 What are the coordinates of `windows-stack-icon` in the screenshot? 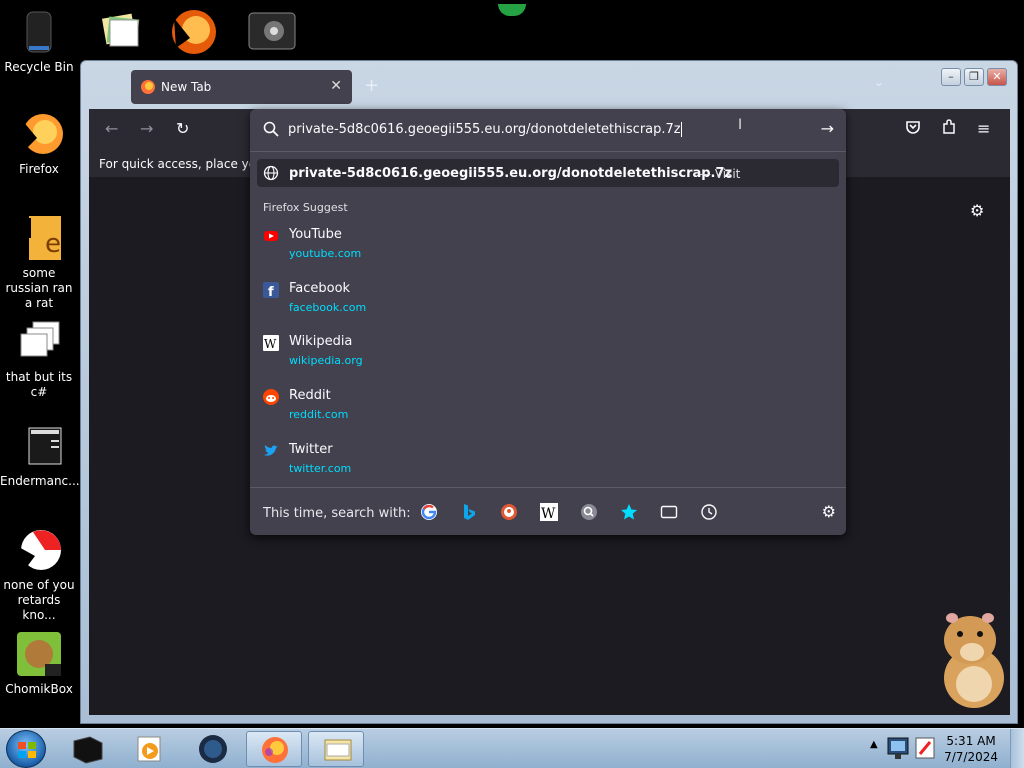 It's located at (39, 342).